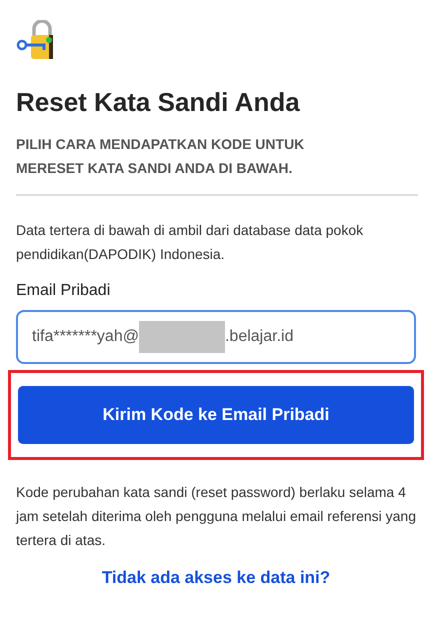 Image resolution: width=432 pixels, height=634 pixels. Describe the element at coordinates (216, 516) in the screenshot. I see `note-text: Kode perubahan kata sandi (reset password) berlaku selama 4 jam setelah diterima oleh pengguna melalui email referensi yang tertera di atas.` at that location.